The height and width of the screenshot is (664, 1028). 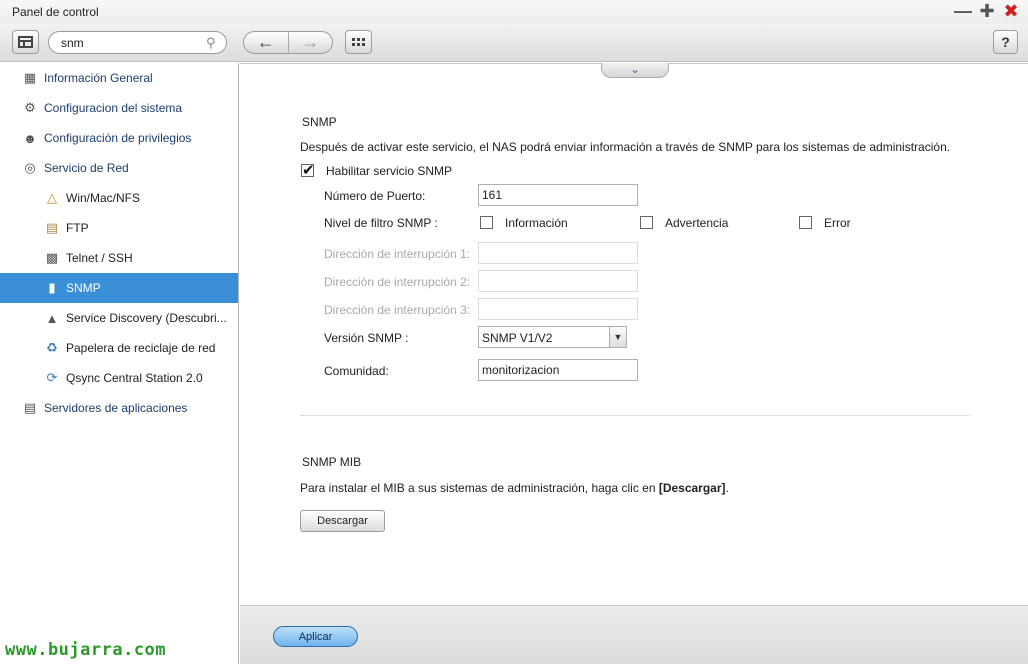 What do you see at coordinates (30, 107) in the screenshot?
I see `gear-icon: ⚙` at bounding box center [30, 107].